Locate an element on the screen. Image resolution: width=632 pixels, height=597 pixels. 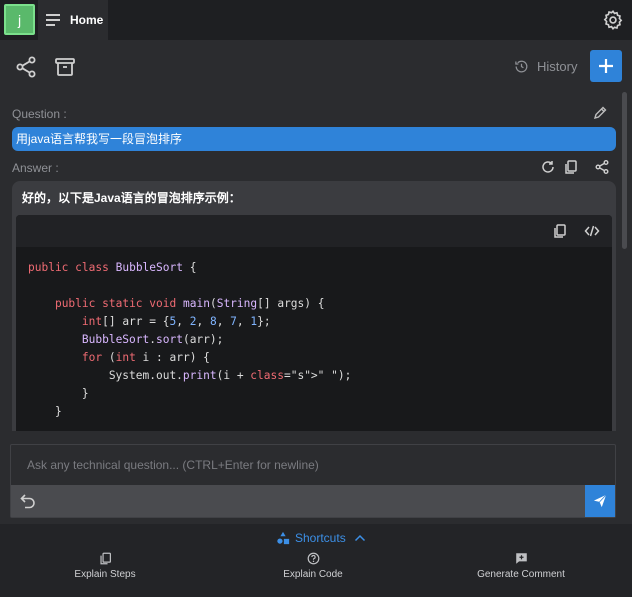
history-label: History is located at coordinates (557, 66).